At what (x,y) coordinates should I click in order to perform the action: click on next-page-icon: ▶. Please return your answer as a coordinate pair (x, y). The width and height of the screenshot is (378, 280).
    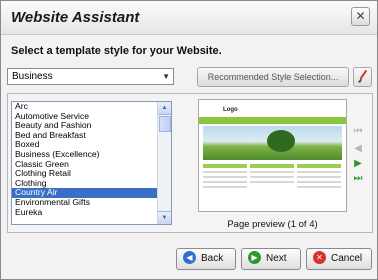
    Looking at the image, I should click on (358, 164).